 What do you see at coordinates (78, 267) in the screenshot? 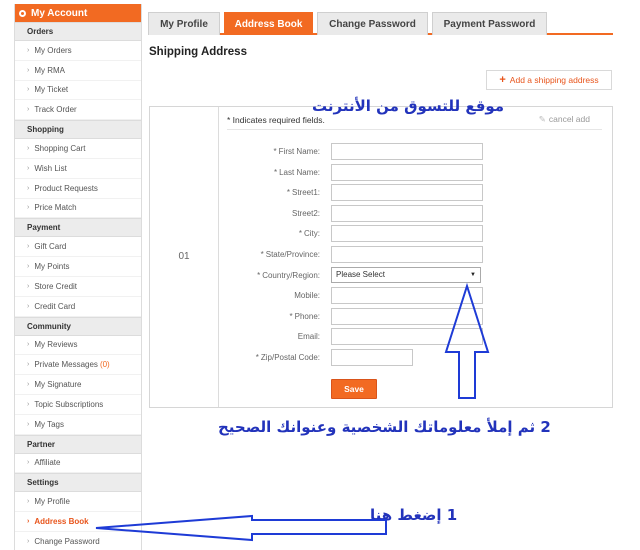
I see `sidebar-item-my-points: › My Points` at bounding box center [78, 267].